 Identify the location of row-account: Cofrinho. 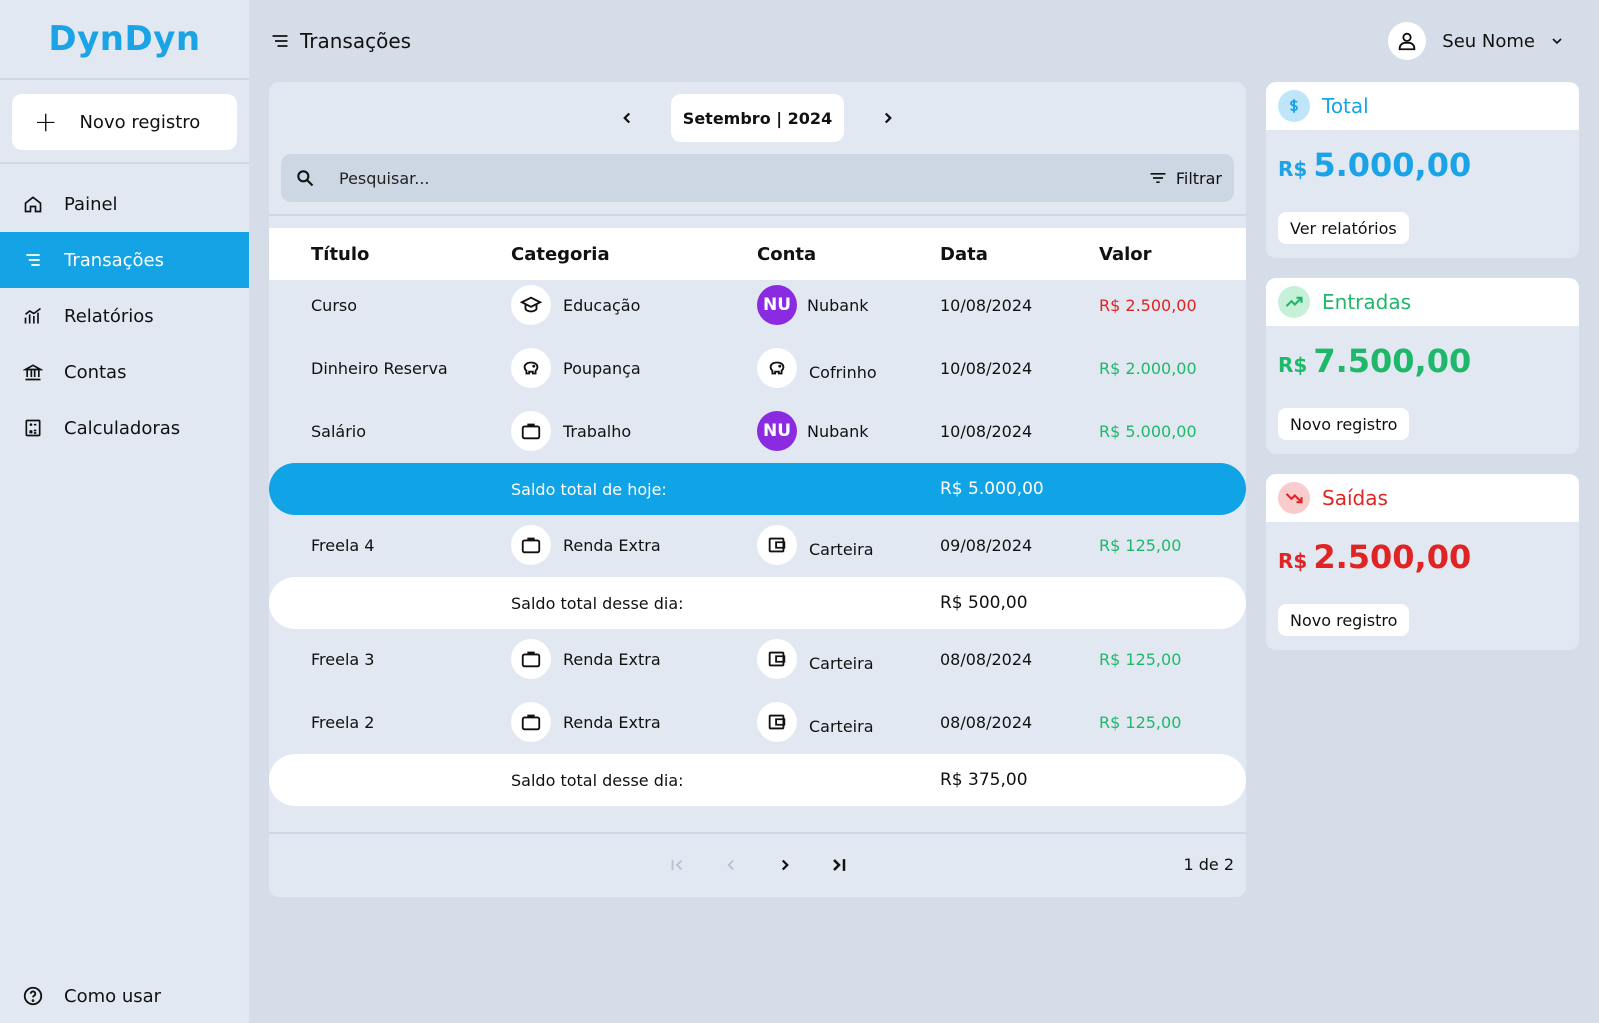
(817, 368).